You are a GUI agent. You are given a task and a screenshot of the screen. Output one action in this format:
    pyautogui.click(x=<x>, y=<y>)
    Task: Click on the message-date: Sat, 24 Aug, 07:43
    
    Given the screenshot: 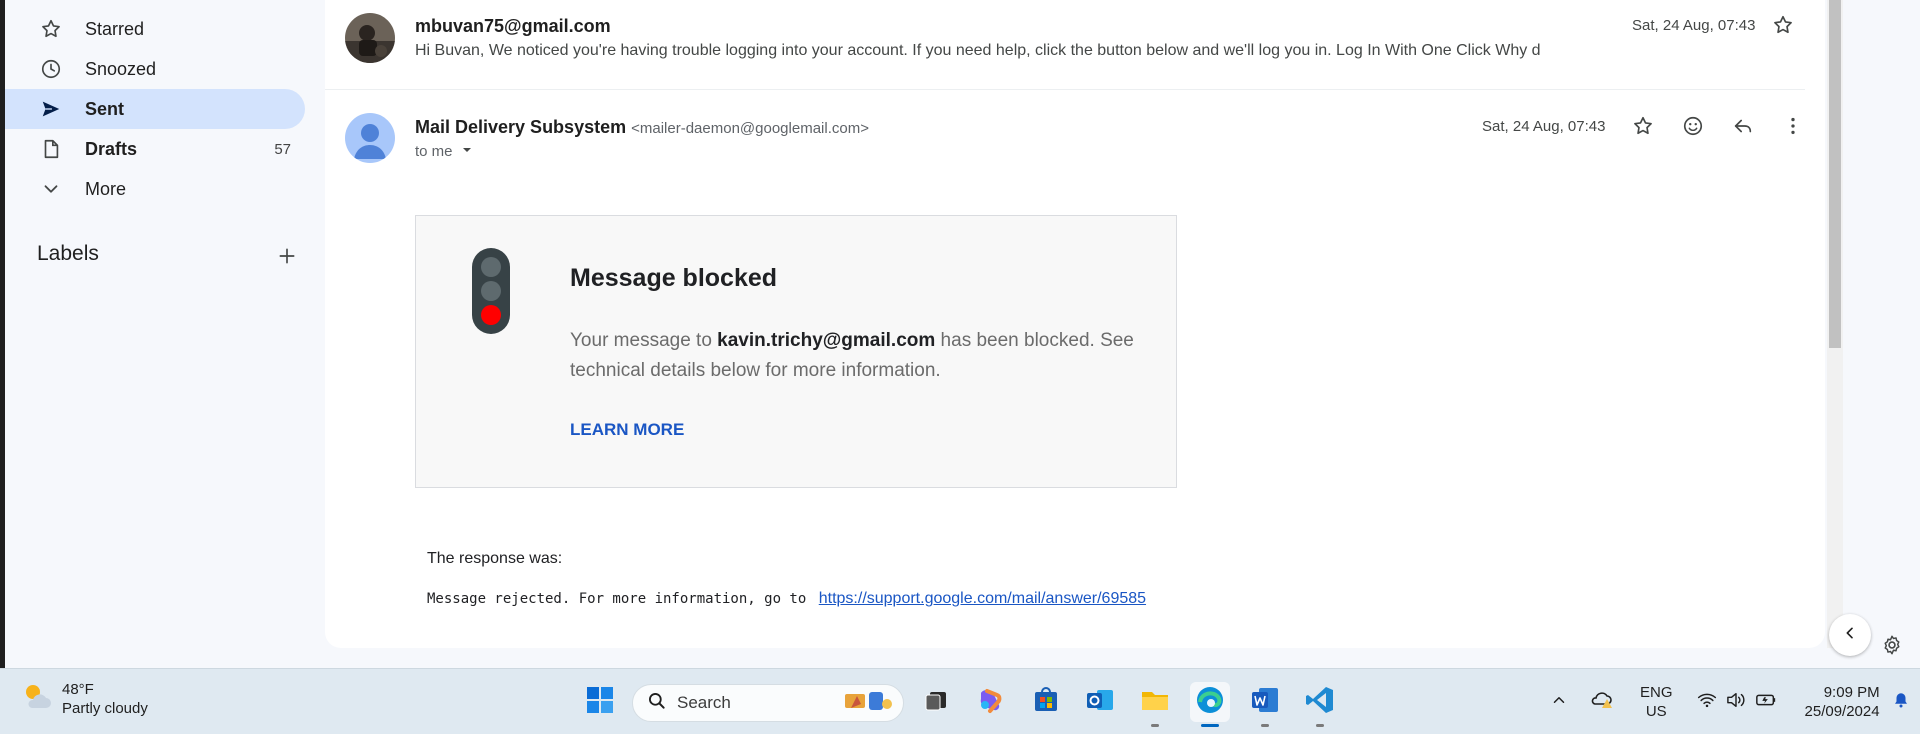 What is the action you would take?
    pyautogui.click(x=1694, y=25)
    